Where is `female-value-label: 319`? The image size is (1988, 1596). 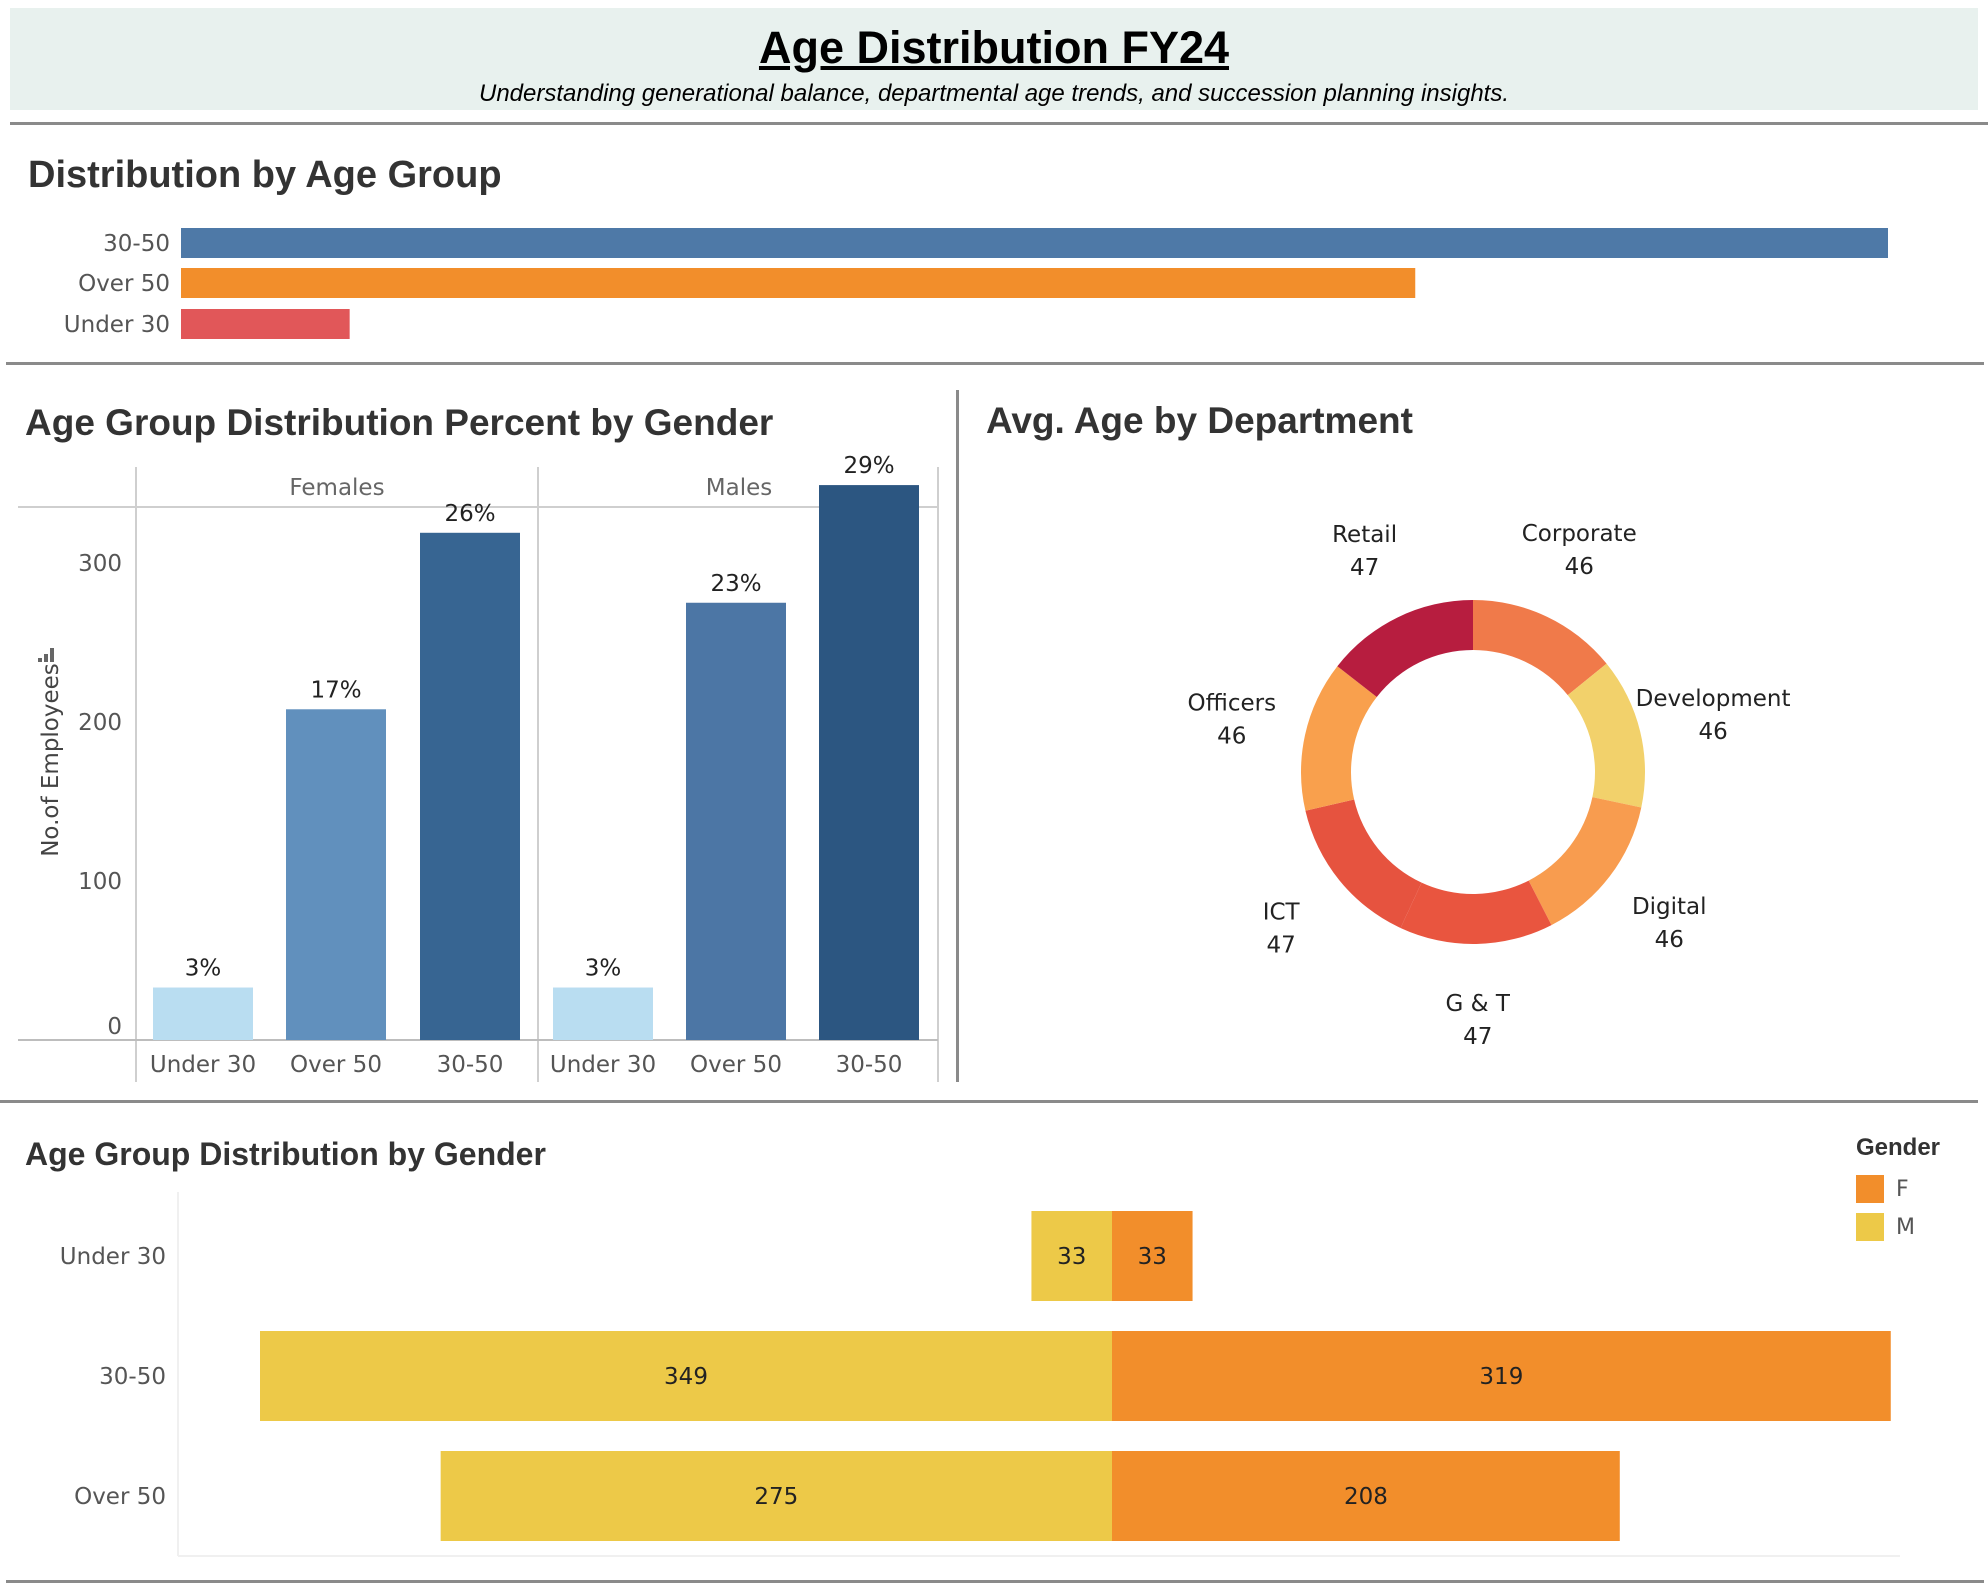 female-value-label: 319 is located at coordinates (1501, 1377).